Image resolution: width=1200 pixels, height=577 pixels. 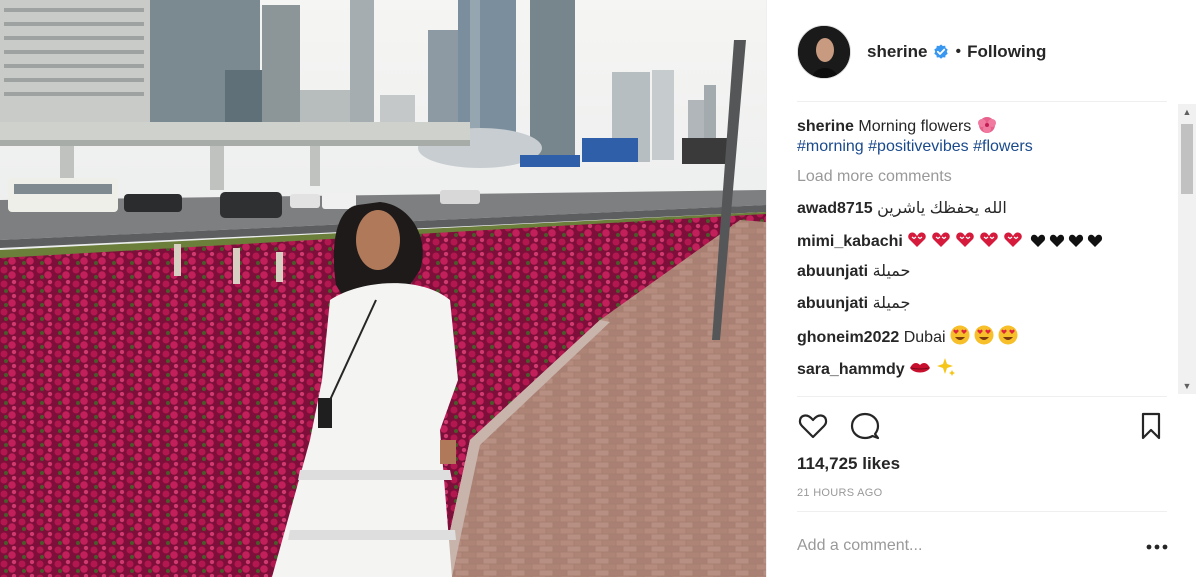 I want to click on comment-item: abuunjati جميلة, so click(x=987, y=310).